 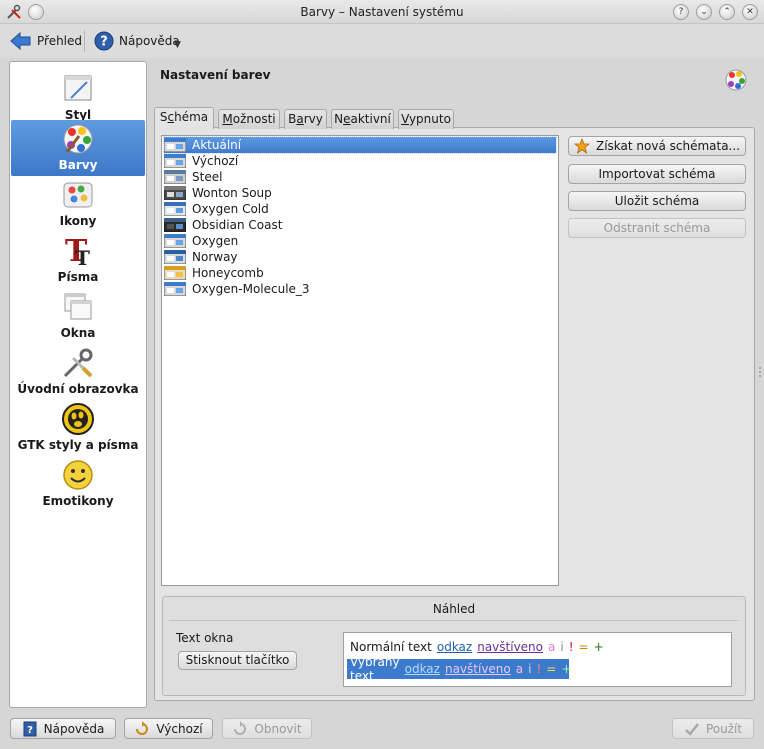 What do you see at coordinates (382, 41) in the screenshot?
I see `toolbar: Přehled ? Nápověda ▼` at bounding box center [382, 41].